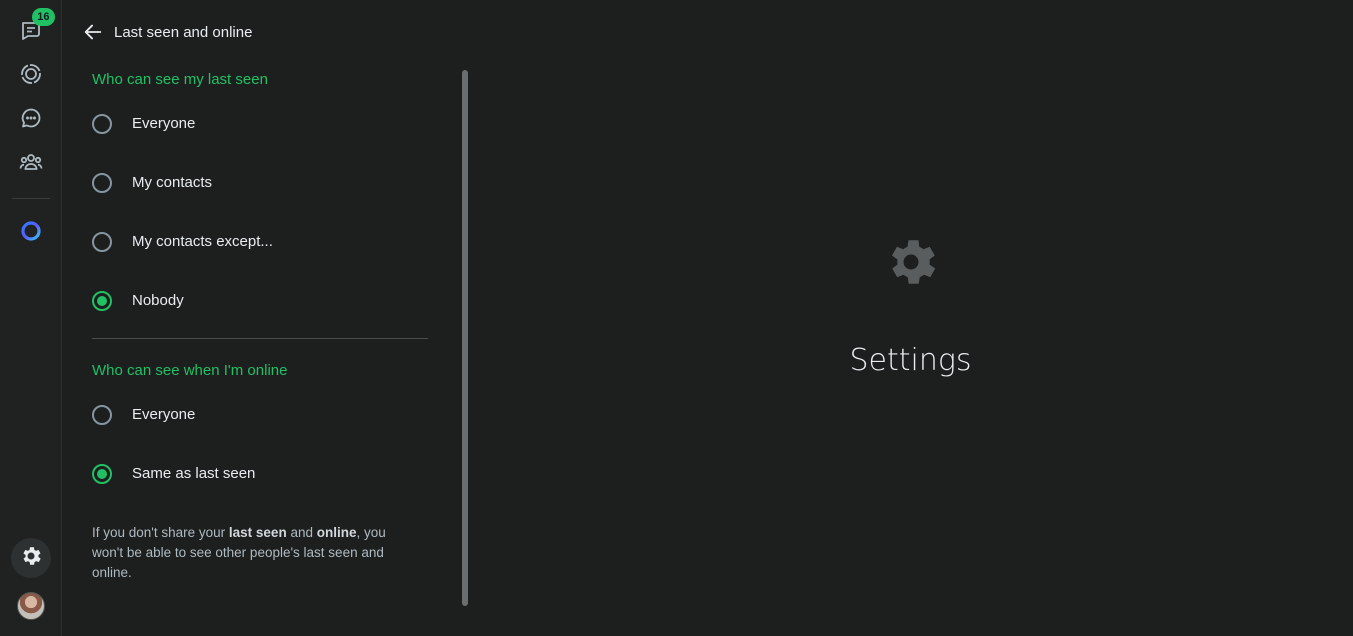 This screenshot has height=636, width=1353. I want to click on settings-button, so click(30, 558).